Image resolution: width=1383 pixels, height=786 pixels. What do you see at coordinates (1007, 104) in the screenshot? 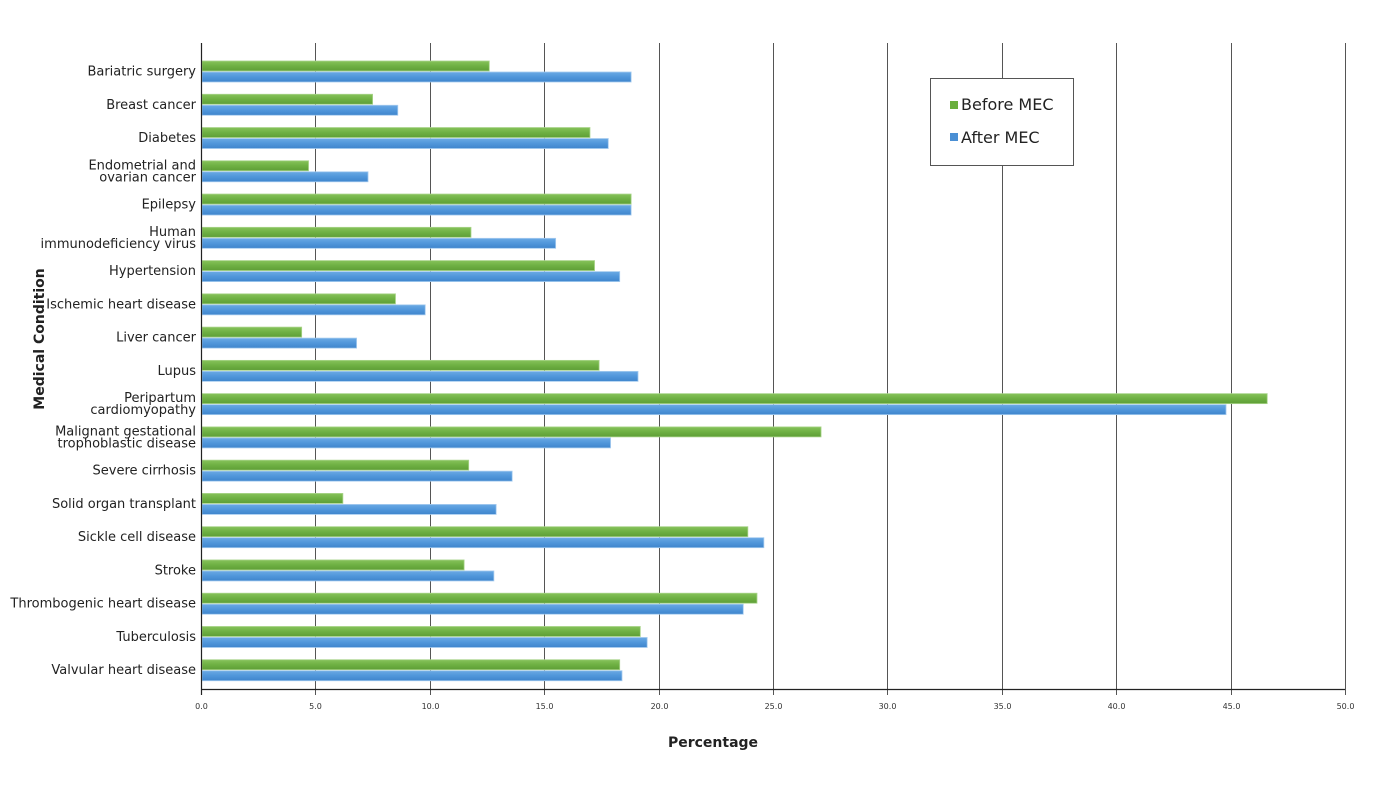
I see `legend-label-before: Before MEC` at bounding box center [1007, 104].